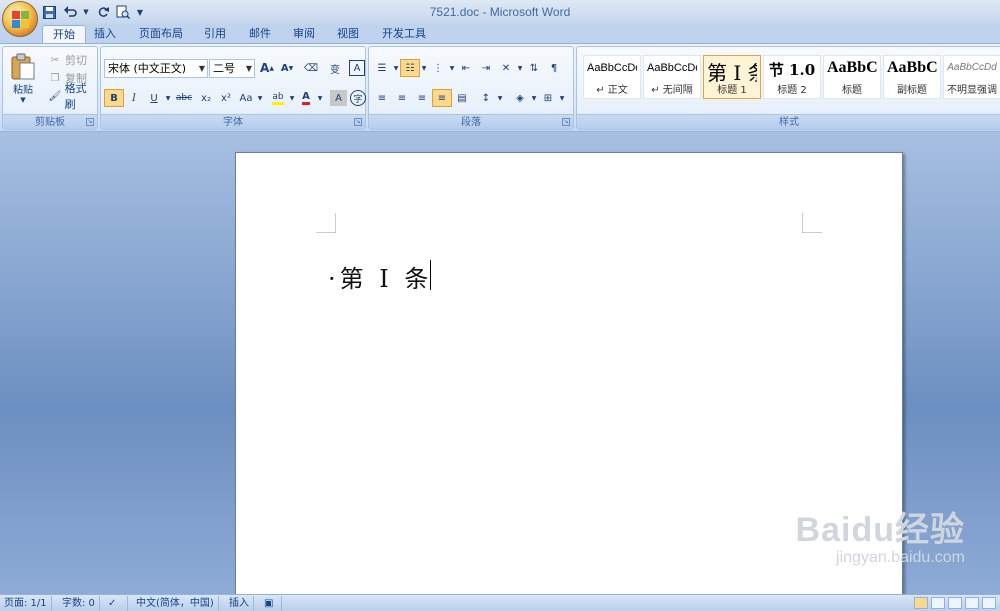 This screenshot has height=611, width=1000. I want to click on align-center-icon: ≡, so click(402, 98).